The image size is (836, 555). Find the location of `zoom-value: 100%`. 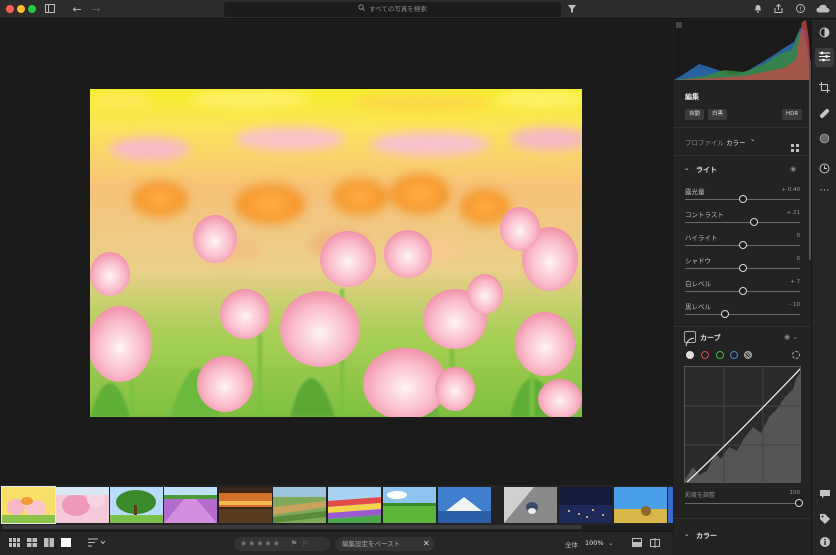

zoom-value: 100% is located at coordinates (594, 543).